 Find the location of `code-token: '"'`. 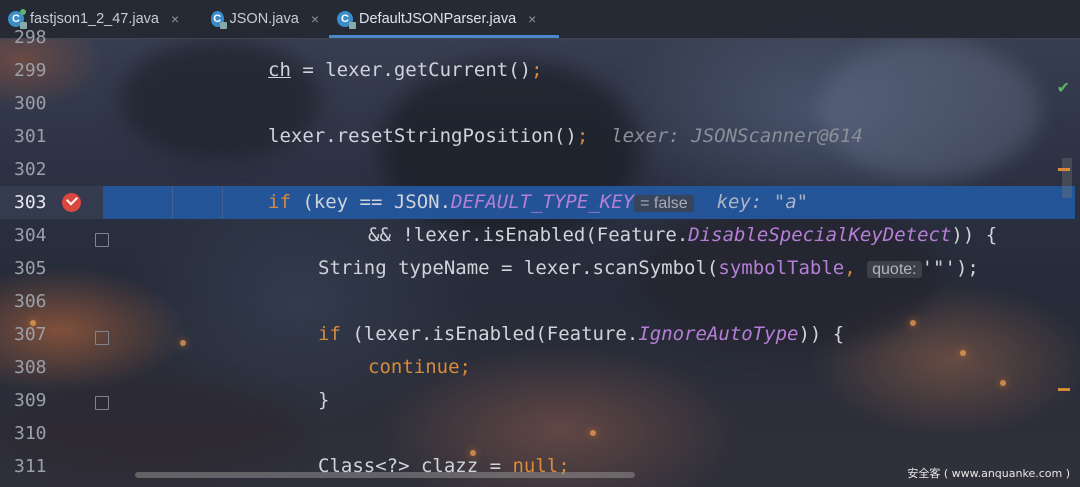

code-token: '"' is located at coordinates (938, 268).